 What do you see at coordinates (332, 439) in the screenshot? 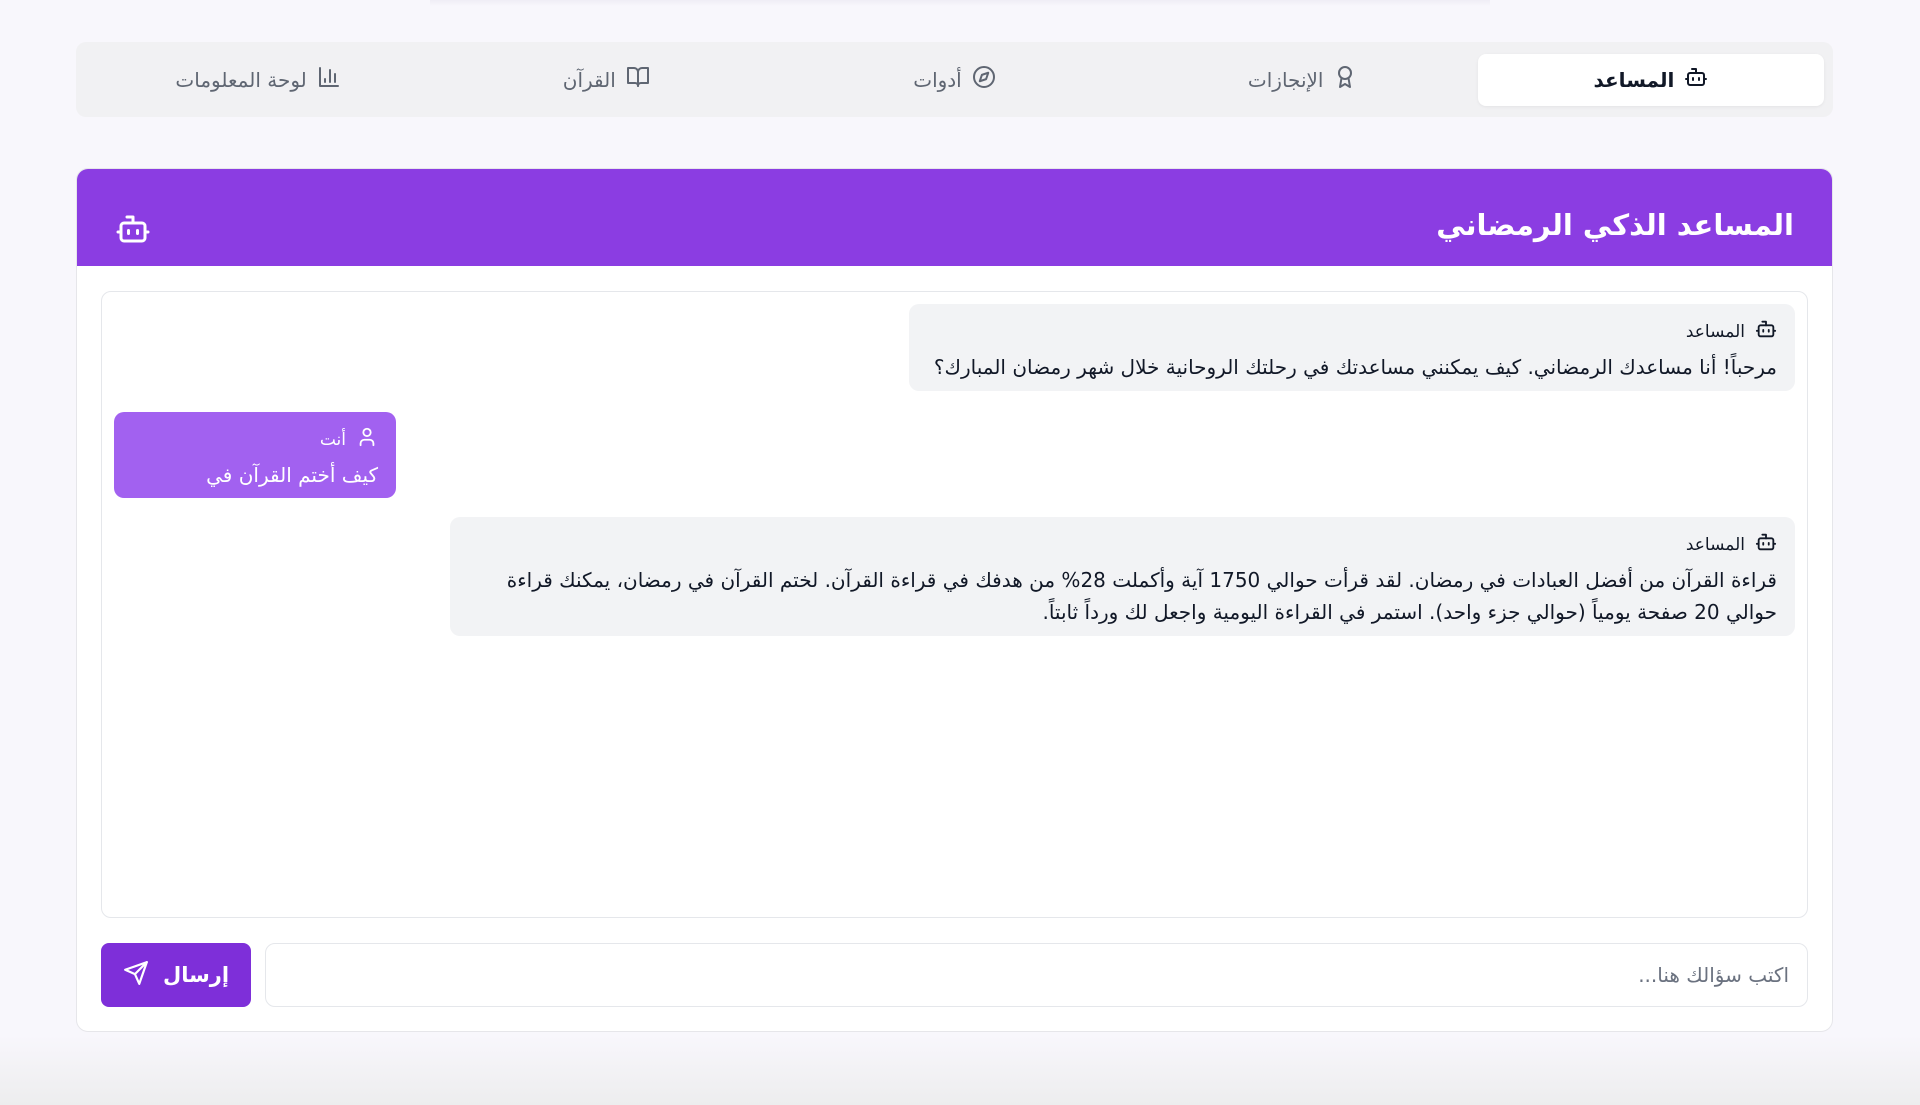
I see `sender-name: أنت` at bounding box center [332, 439].